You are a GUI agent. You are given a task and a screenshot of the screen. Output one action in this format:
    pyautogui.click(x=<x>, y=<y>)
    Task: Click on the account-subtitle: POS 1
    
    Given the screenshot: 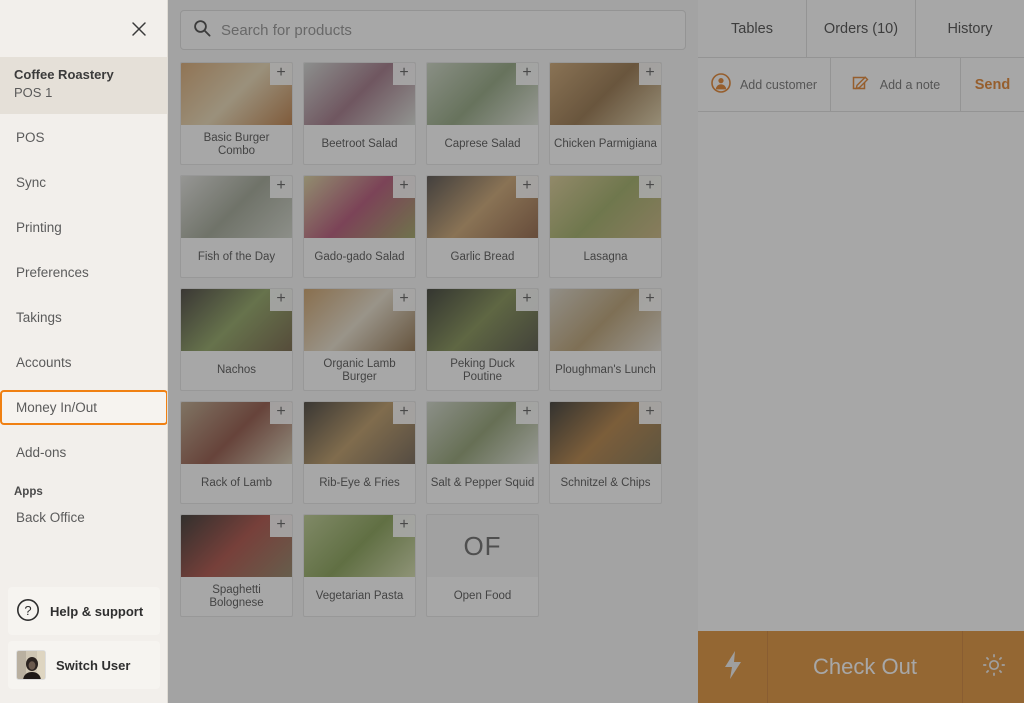 What is the action you would take?
    pyautogui.click(x=33, y=92)
    